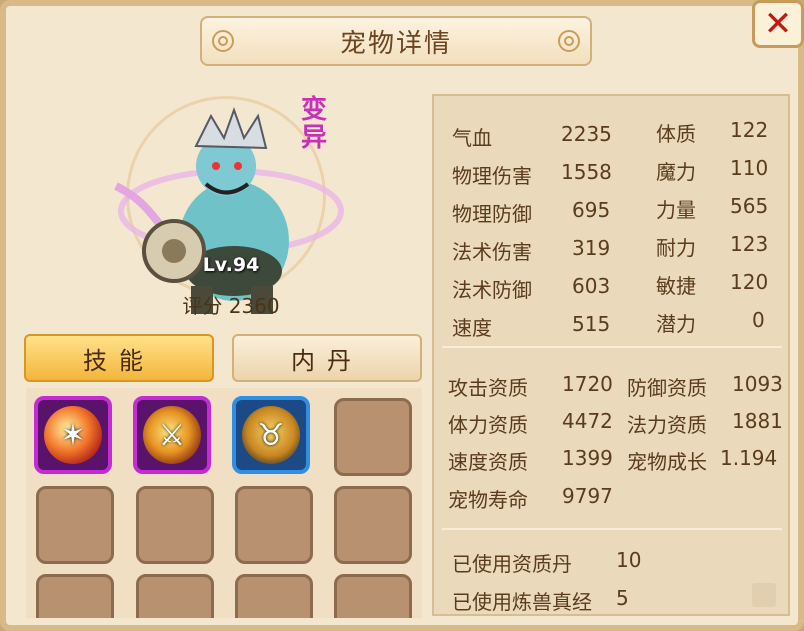 The height and width of the screenshot is (631, 804). I want to click on stat-label: 物理防御, so click(492, 214).